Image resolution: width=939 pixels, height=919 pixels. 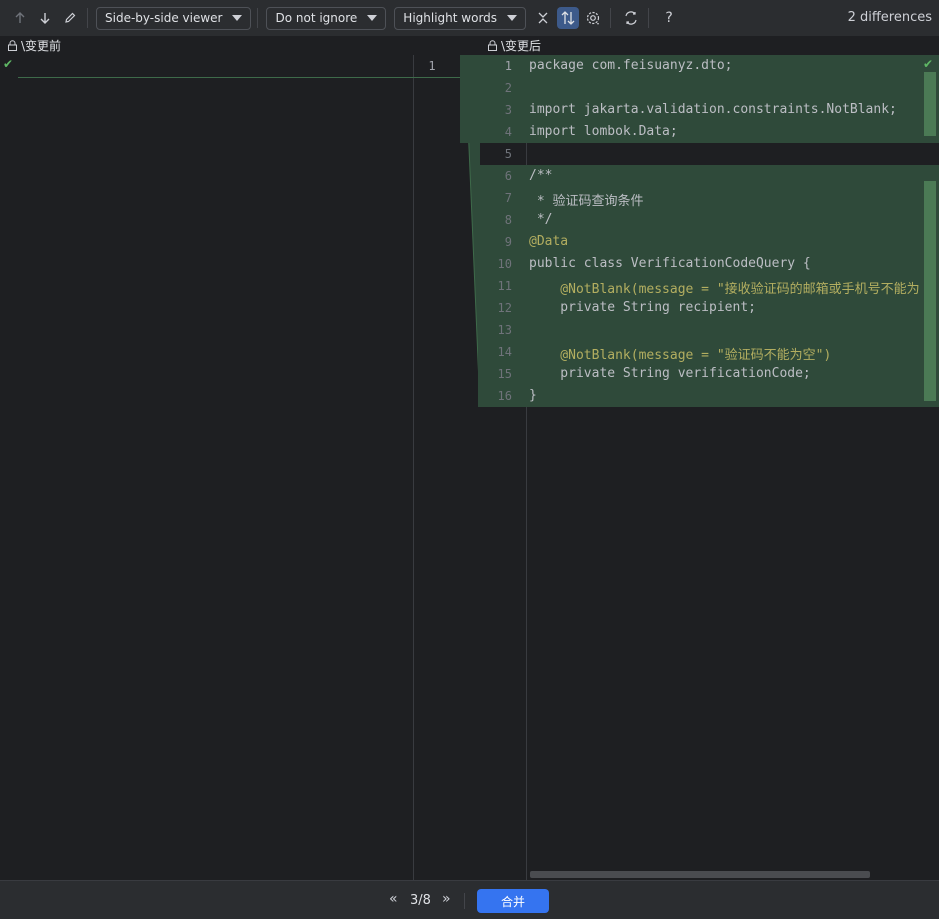 I want to click on bottom-bar: « 3/8 » 合并, so click(x=469, y=899).